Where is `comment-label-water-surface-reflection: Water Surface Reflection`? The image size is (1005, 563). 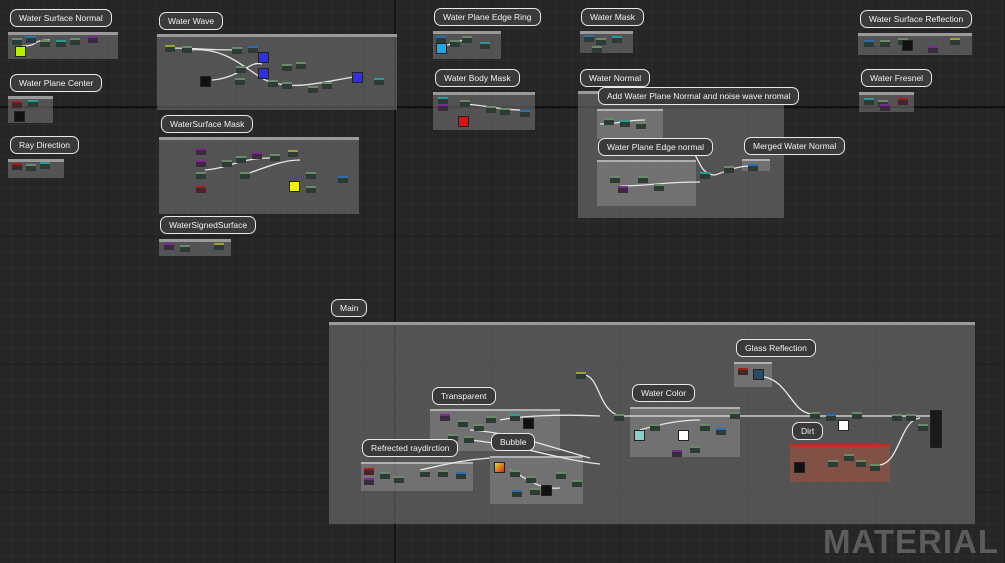 comment-label-water-surface-reflection: Water Surface Reflection is located at coordinates (916, 19).